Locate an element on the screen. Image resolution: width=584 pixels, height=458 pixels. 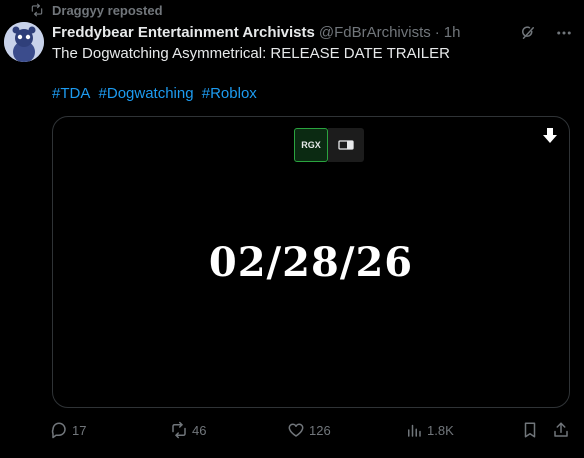
share-icon is located at coordinates (561, 429).